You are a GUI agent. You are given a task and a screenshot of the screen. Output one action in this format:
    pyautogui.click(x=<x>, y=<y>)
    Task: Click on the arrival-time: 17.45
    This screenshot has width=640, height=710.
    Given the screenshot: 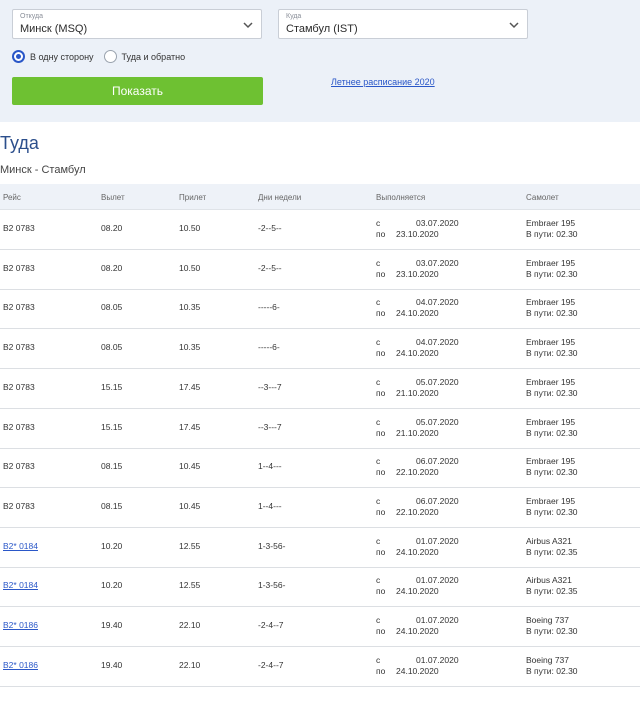 What is the action you would take?
    pyautogui.click(x=190, y=386)
    